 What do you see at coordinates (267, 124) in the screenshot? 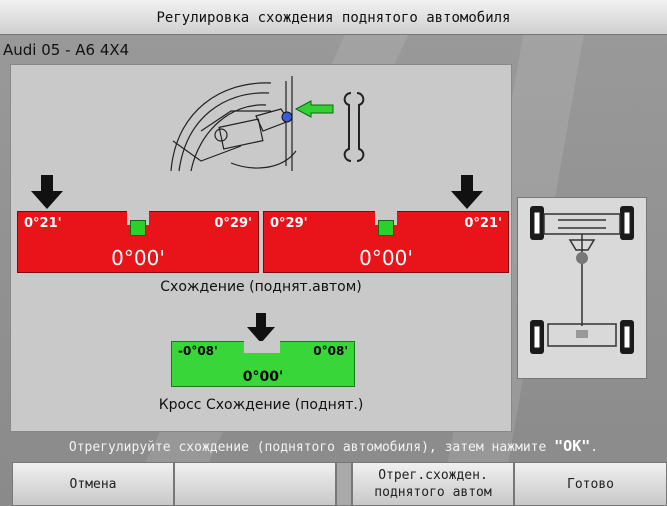
I see `suspension-illustration` at bounding box center [267, 124].